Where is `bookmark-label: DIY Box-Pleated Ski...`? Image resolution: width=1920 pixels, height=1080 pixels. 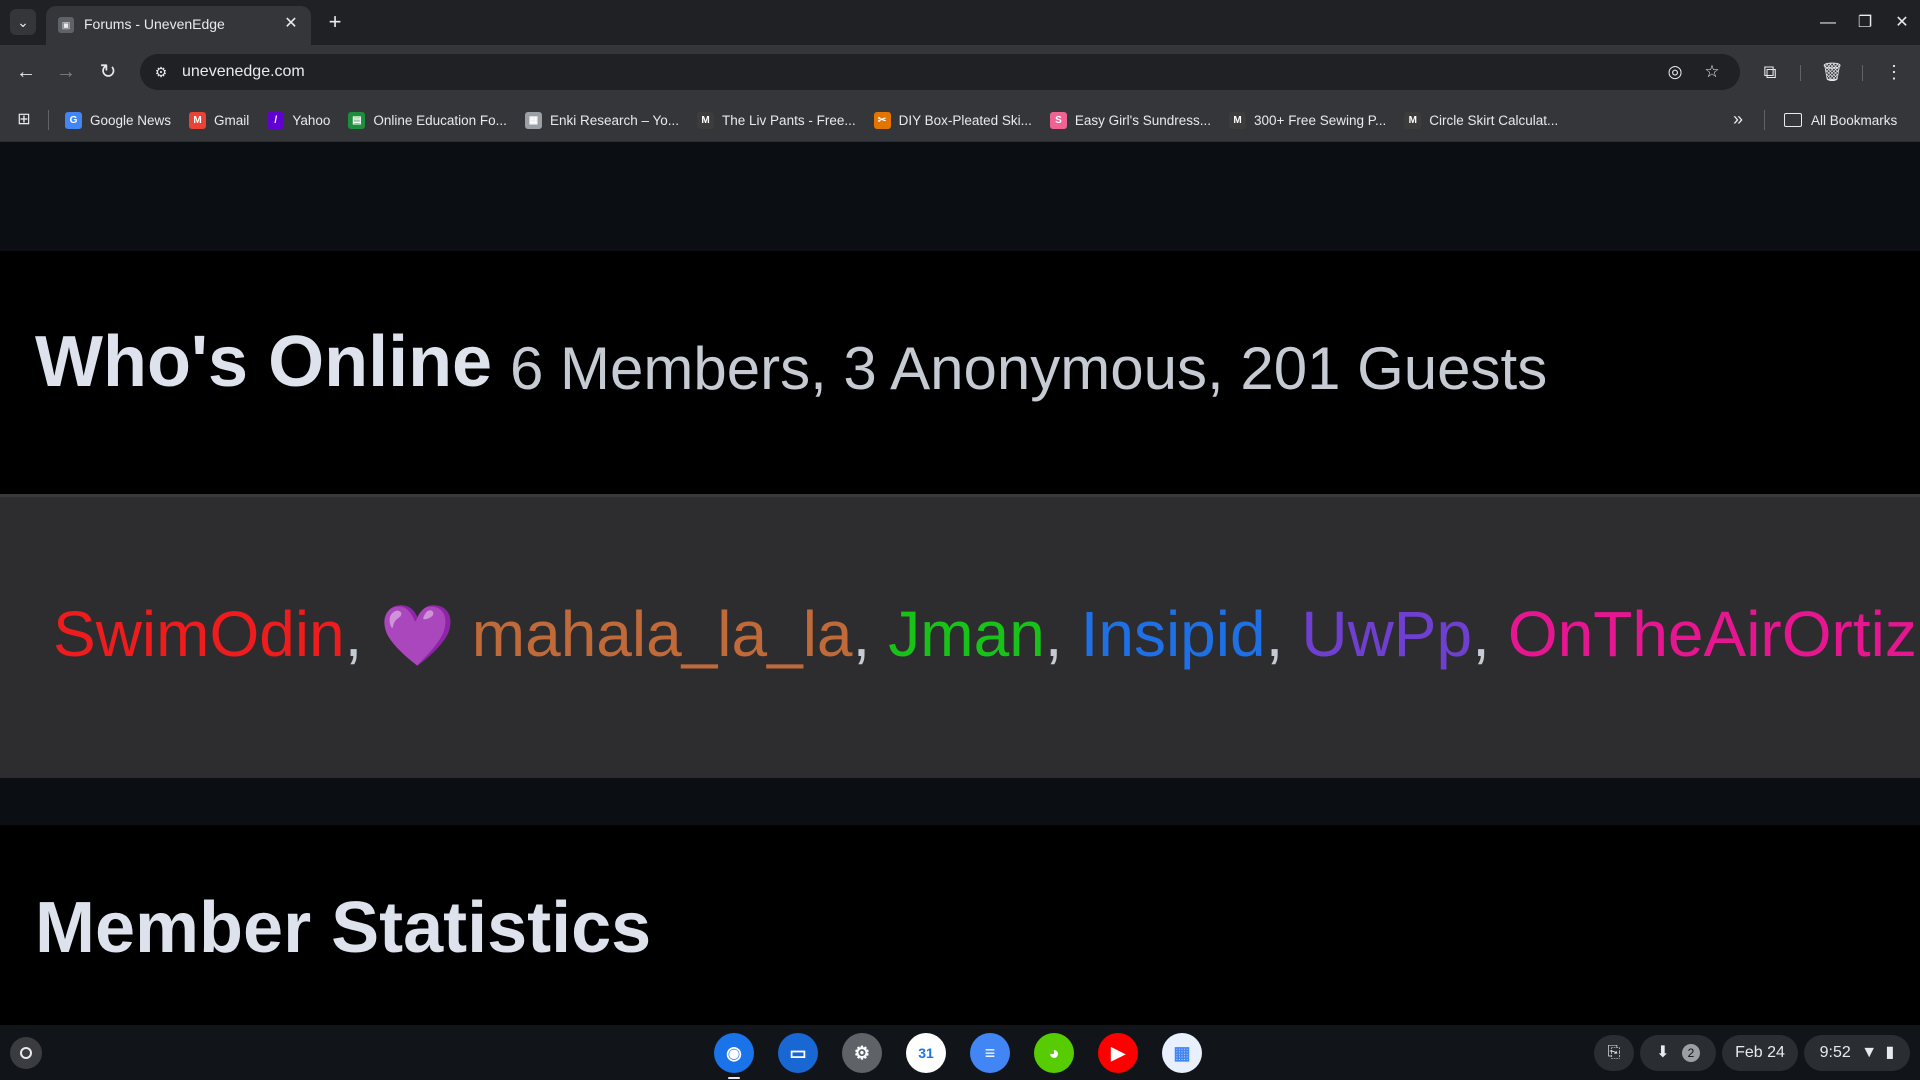 bookmark-label: DIY Box-Pleated Ski... is located at coordinates (965, 120).